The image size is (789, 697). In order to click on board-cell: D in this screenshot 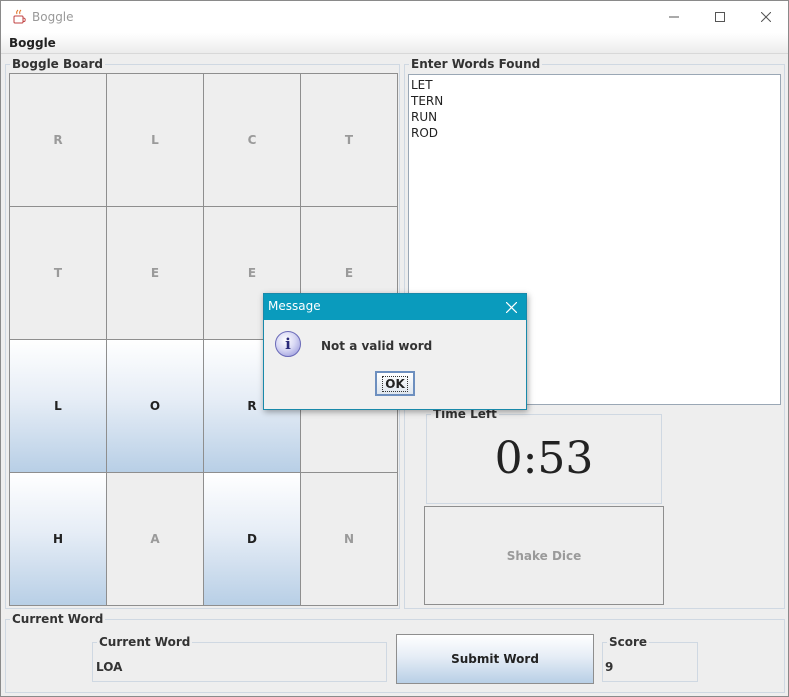, I will do `click(252, 539)`.